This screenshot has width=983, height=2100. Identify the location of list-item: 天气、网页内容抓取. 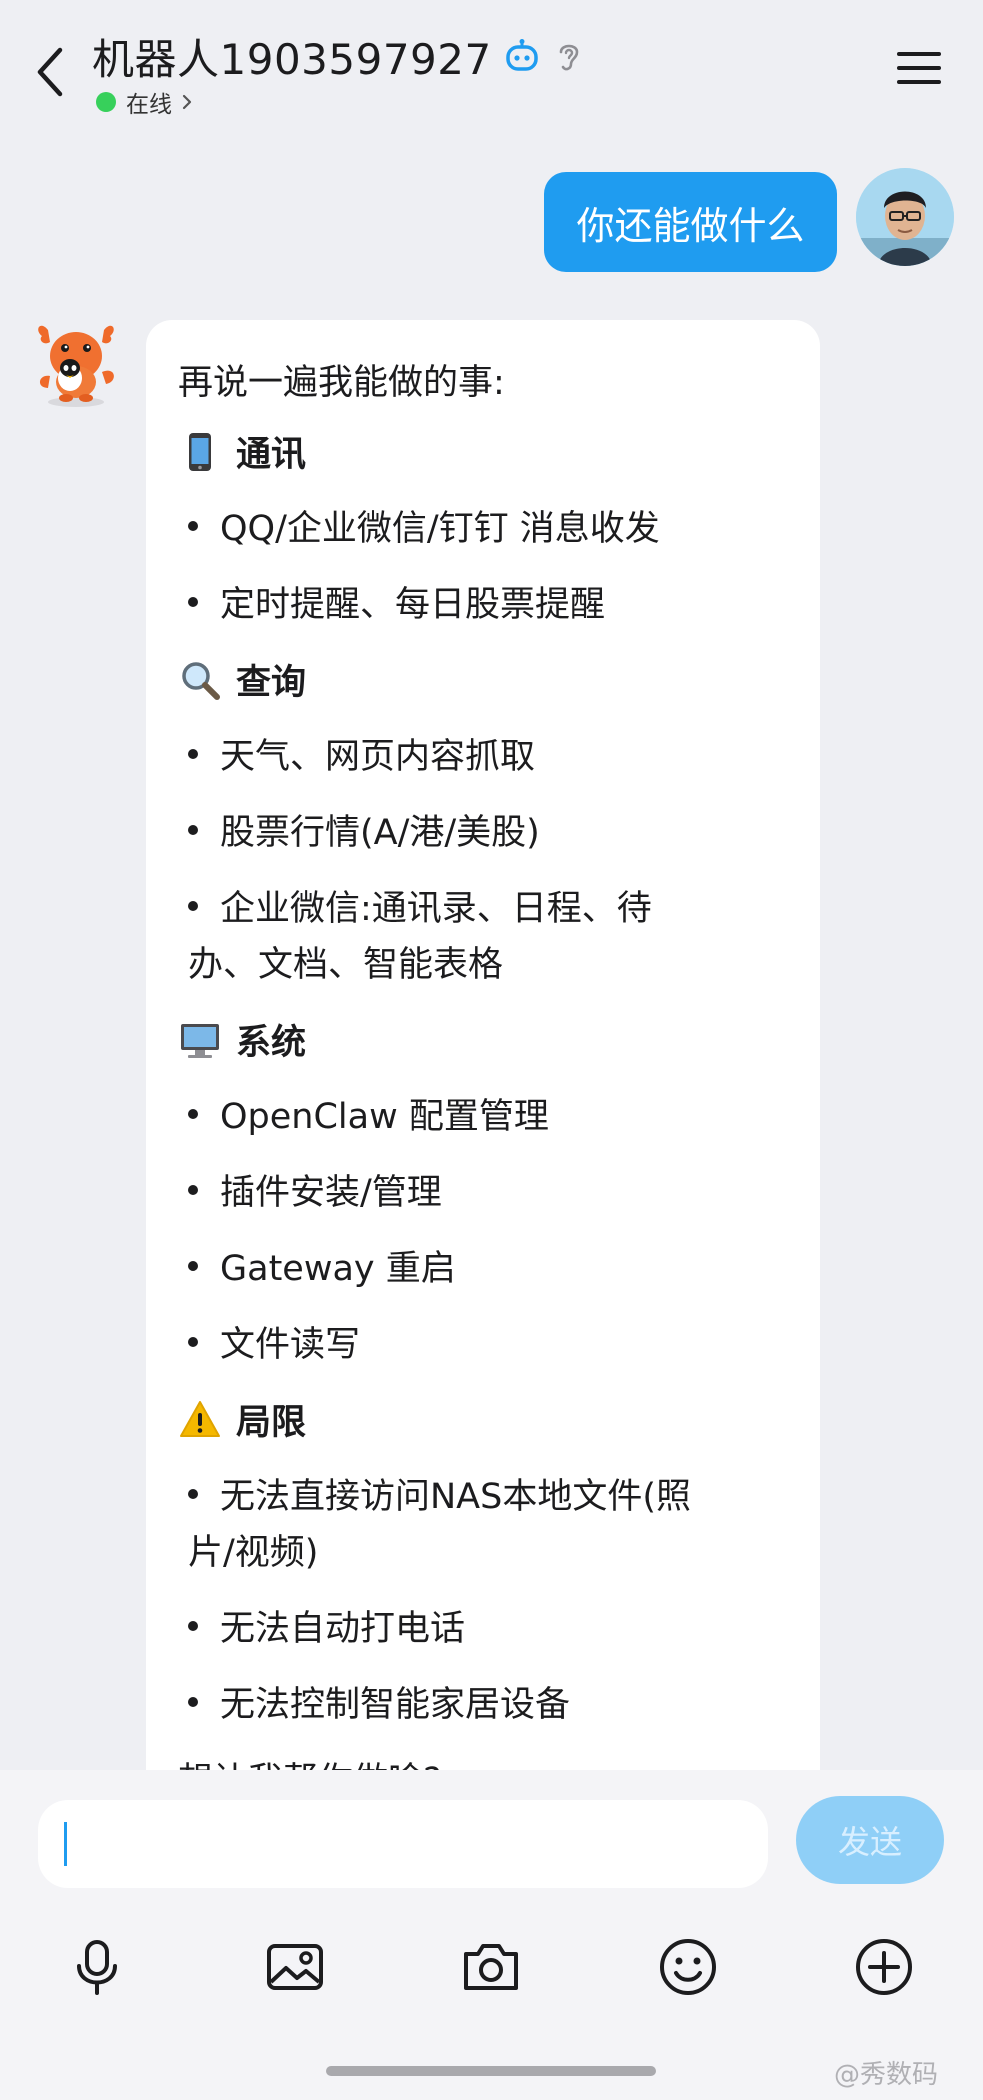
(361, 753).